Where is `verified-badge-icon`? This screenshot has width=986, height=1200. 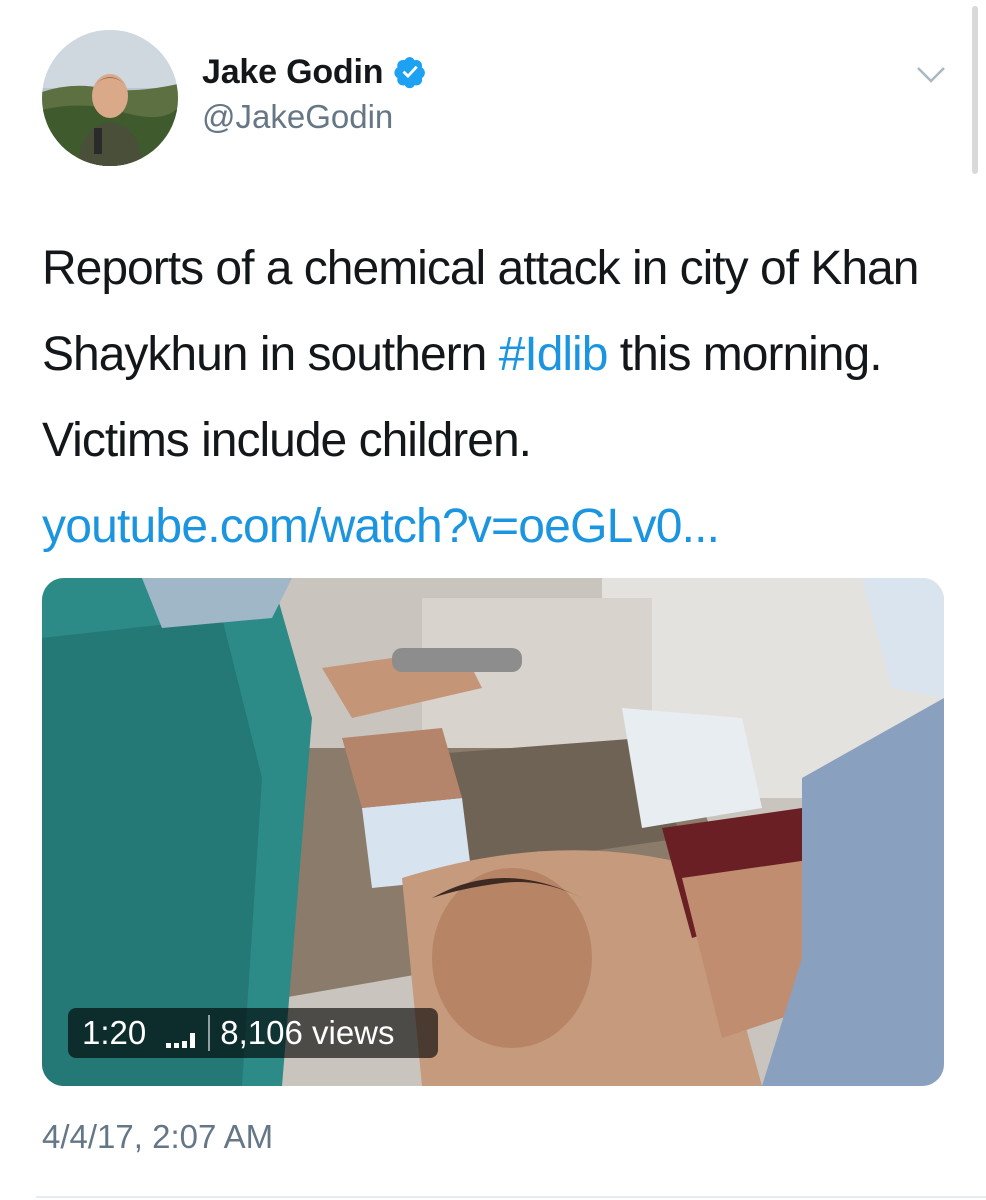
verified-badge-icon is located at coordinates (410, 72).